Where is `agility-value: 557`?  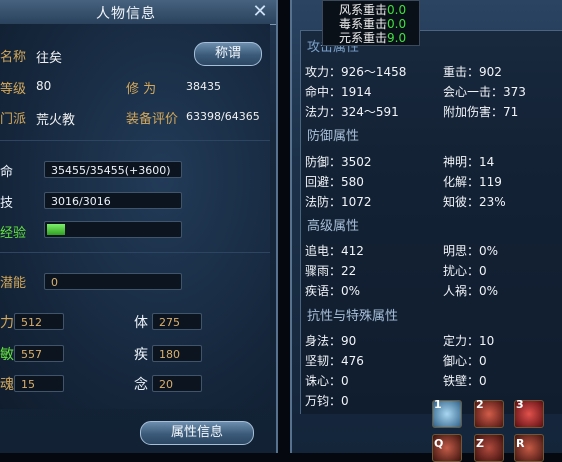
agility-value: 557 is located at coordinates (39, 353).